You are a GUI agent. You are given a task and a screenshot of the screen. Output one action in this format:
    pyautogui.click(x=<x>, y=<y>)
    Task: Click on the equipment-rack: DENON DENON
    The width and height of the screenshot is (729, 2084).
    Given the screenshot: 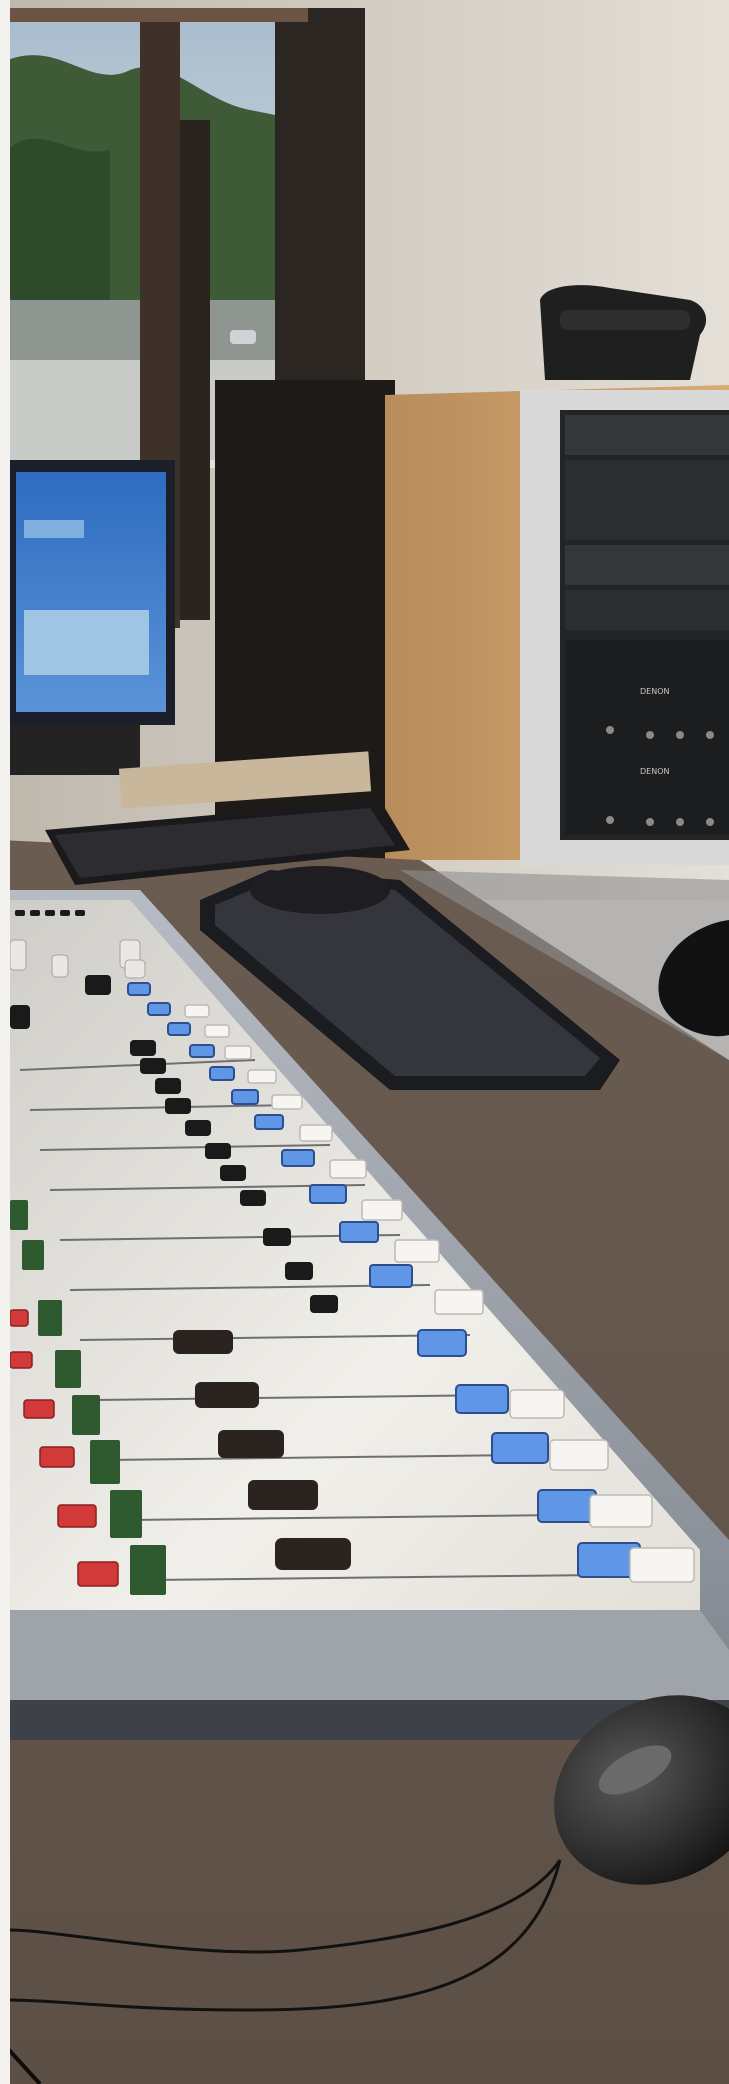 What is the action you would take?
    pyautogui.click(x=557, y=625)
    